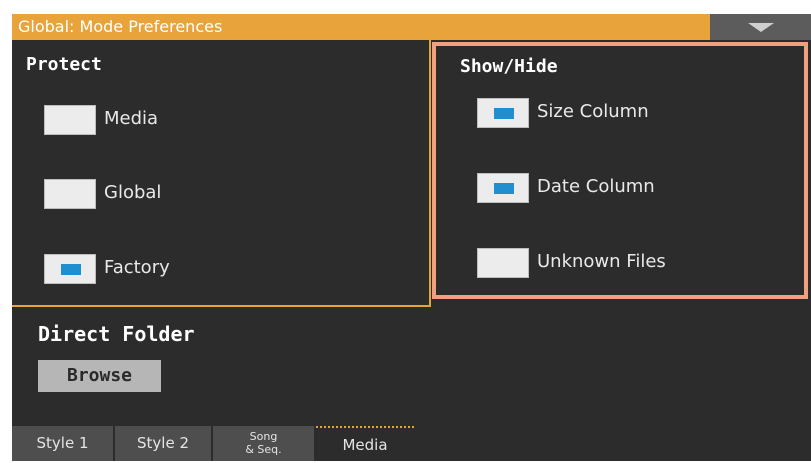  I want to click on triangle-down-icon, so click(761, 27).